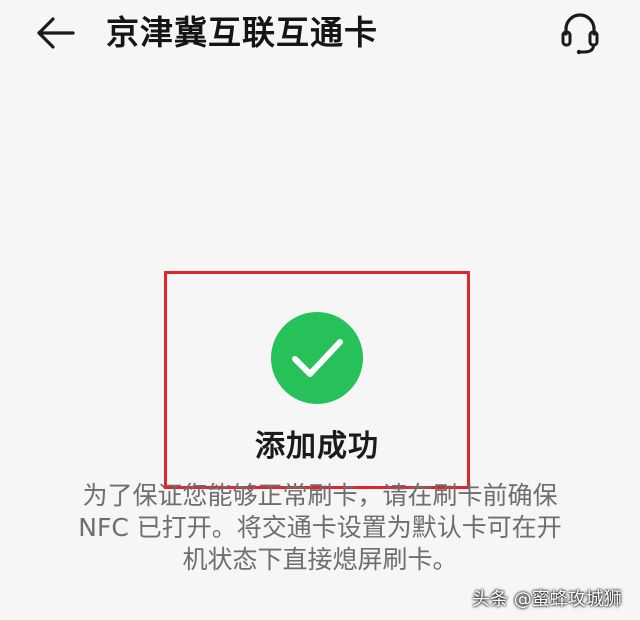  What do you see at coordinates (320, 495) in the screenshot?
I see `instruction-line-1: 为了保证您能够正常刷卡，请在刷卡前确保` at bounding box center [320, 495].